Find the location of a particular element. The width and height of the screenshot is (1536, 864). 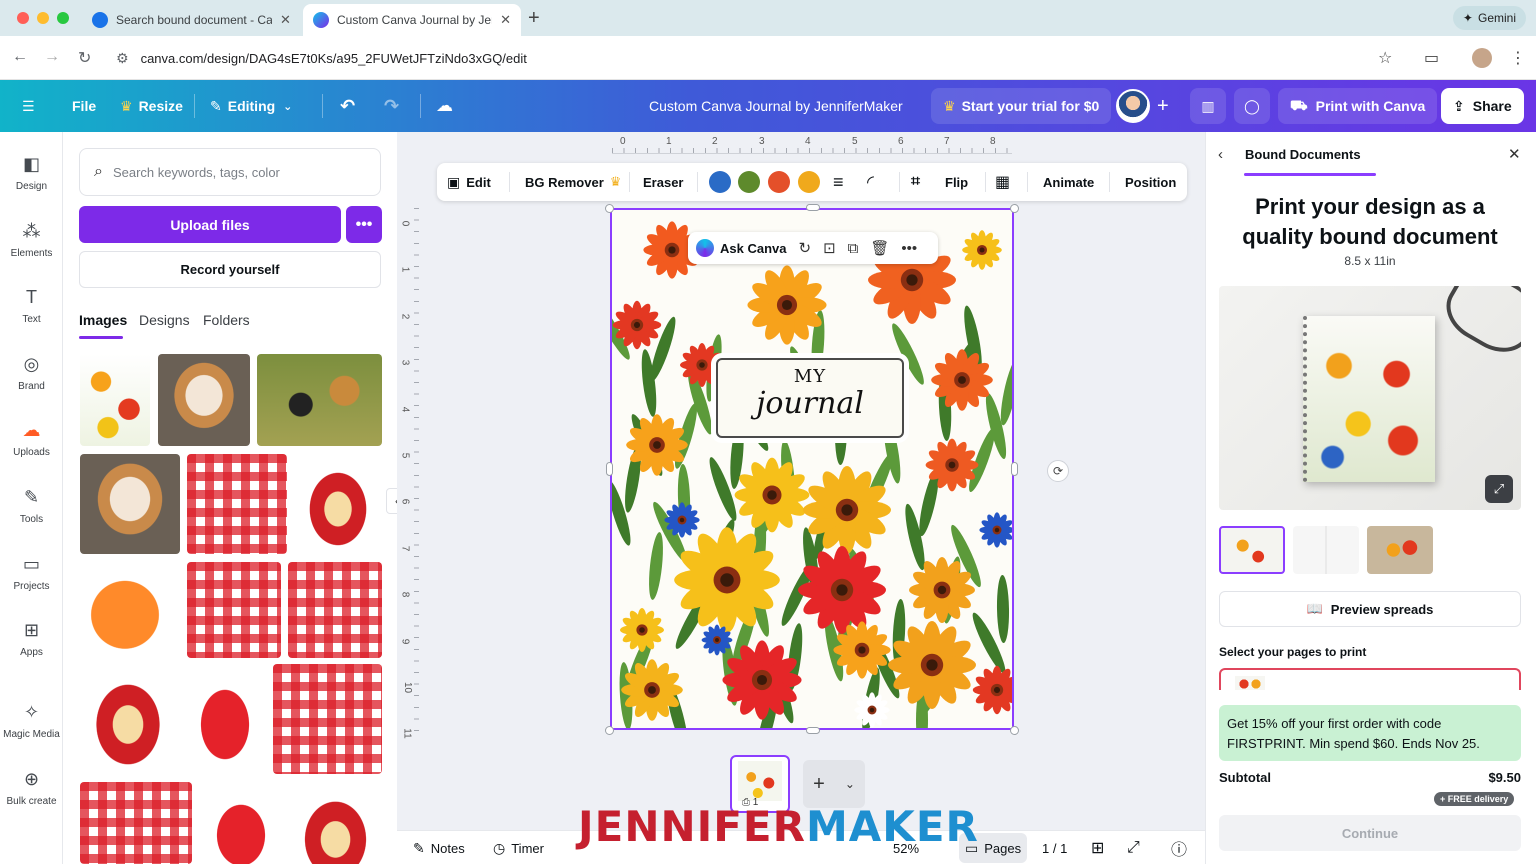

corner-rounding-button: ◜ is located at coordinates (870, 182).